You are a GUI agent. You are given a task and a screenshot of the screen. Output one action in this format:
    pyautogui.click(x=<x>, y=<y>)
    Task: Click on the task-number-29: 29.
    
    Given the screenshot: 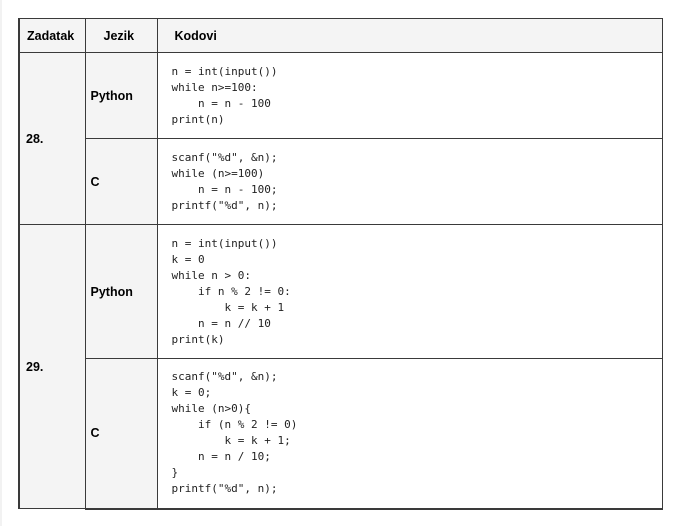 What is the action you would take?
    pyautogui.click(x=52, y=366)
    